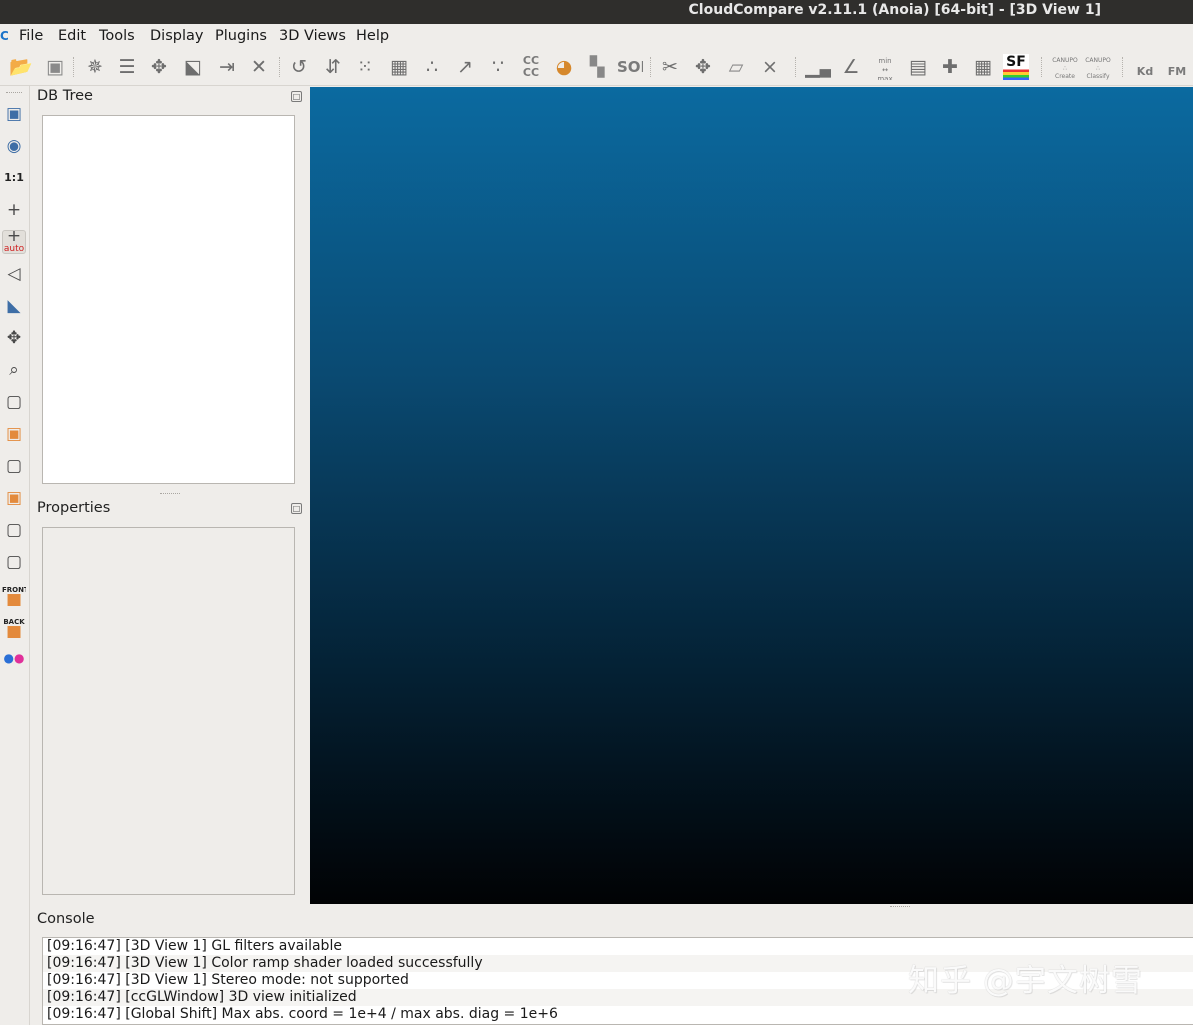 The width and height of the screenshot is (1193, 1025). I want to click on segment-icon: ⇥, so click(227, 67).